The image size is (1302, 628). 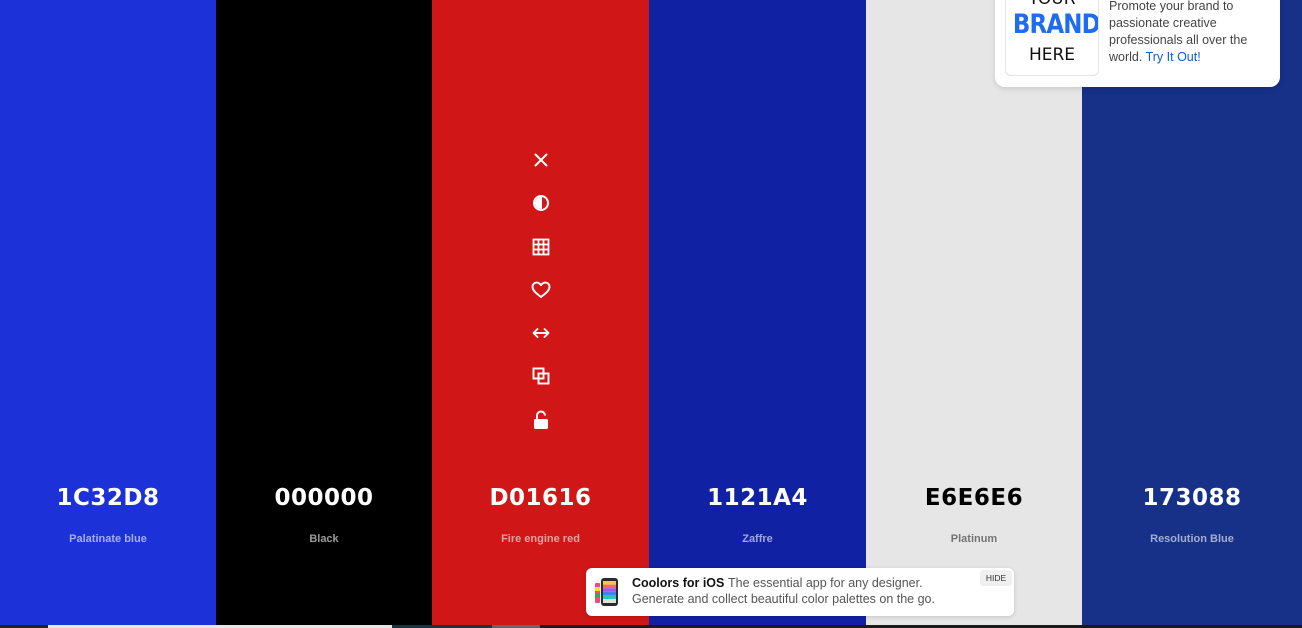 I want to click on copy-hex-button, so click(x=541, y=376).